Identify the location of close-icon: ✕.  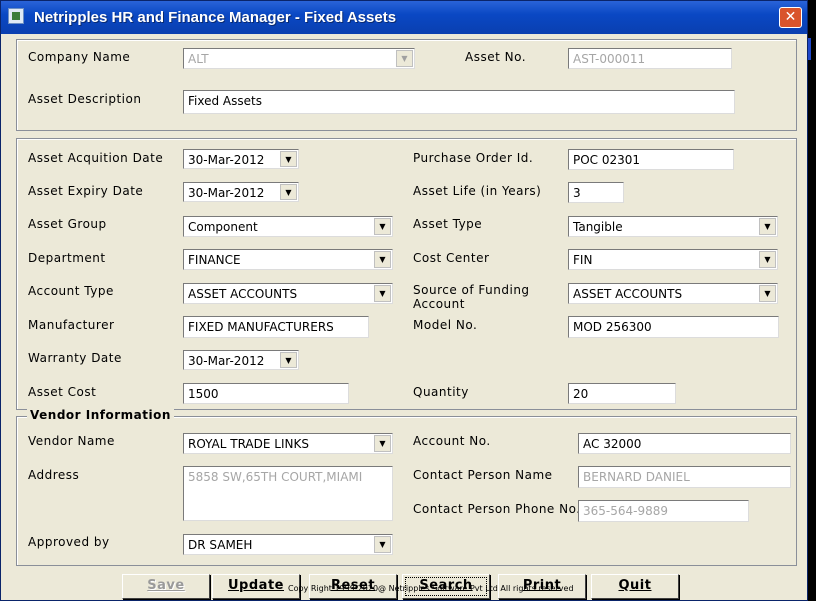
(790, 17).